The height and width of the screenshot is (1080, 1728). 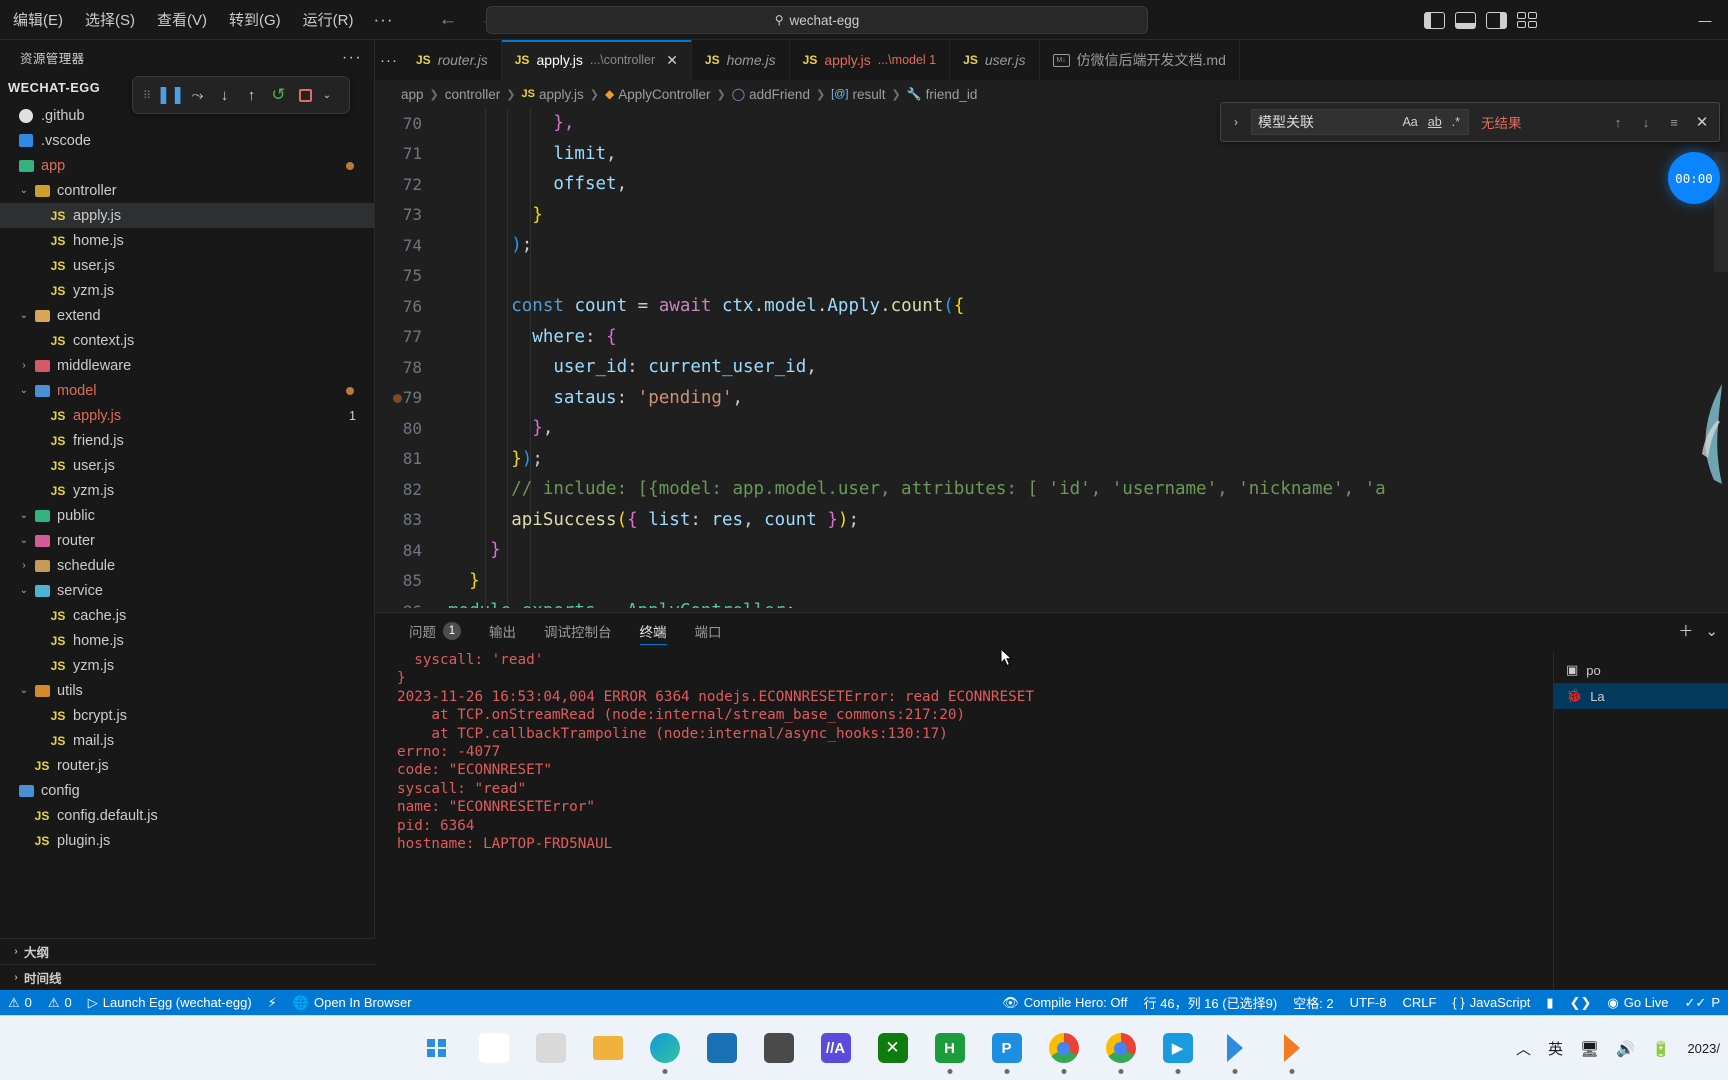 I want to click on editor-tab-4: JS user.js, so click(x=995, y=60).